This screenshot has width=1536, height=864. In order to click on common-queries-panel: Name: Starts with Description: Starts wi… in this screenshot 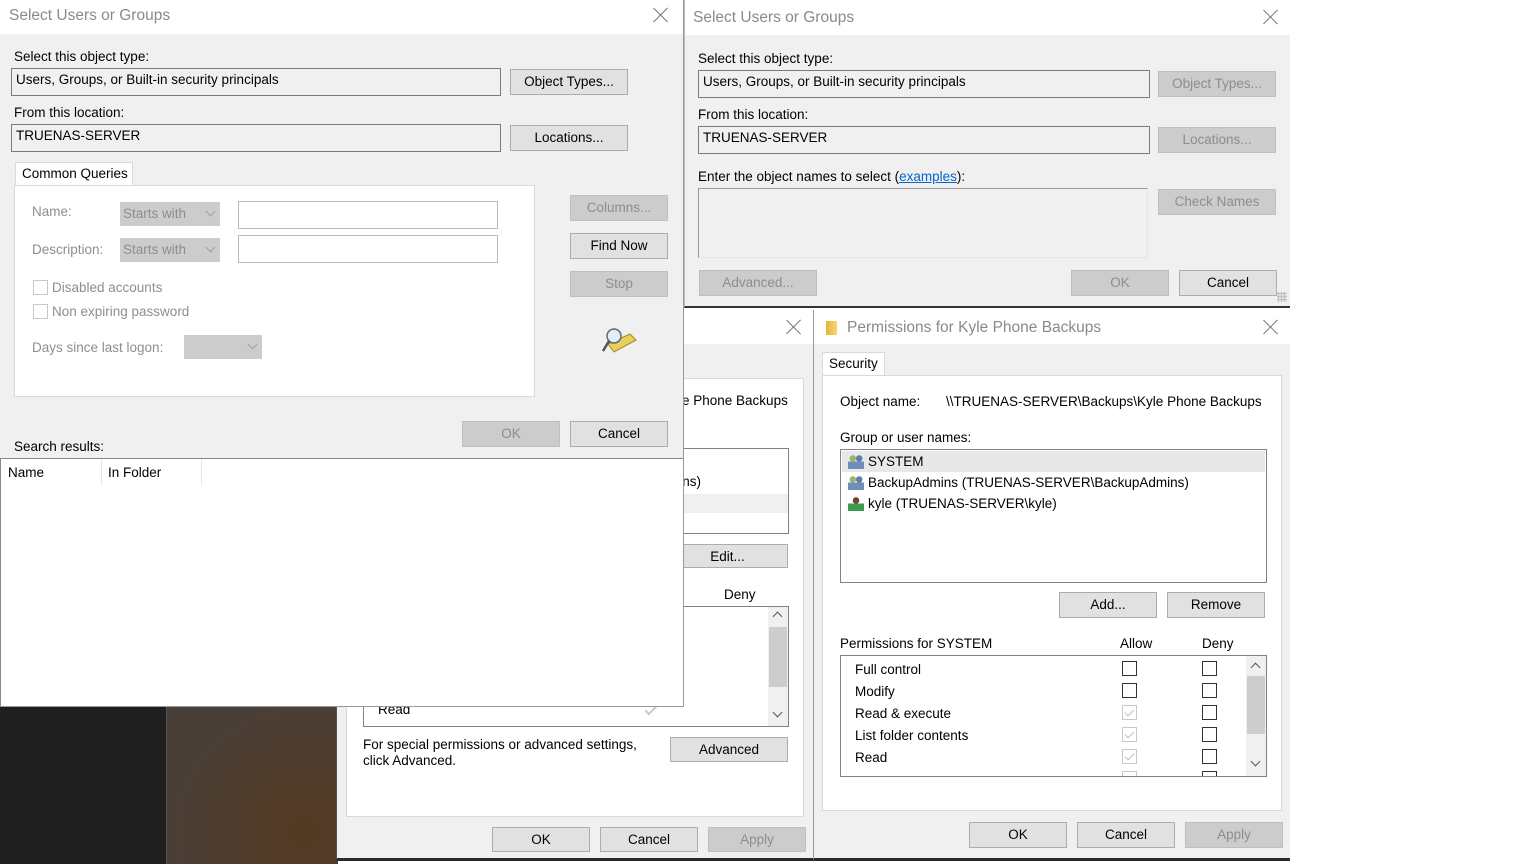, I will do `click(274, 291)`.